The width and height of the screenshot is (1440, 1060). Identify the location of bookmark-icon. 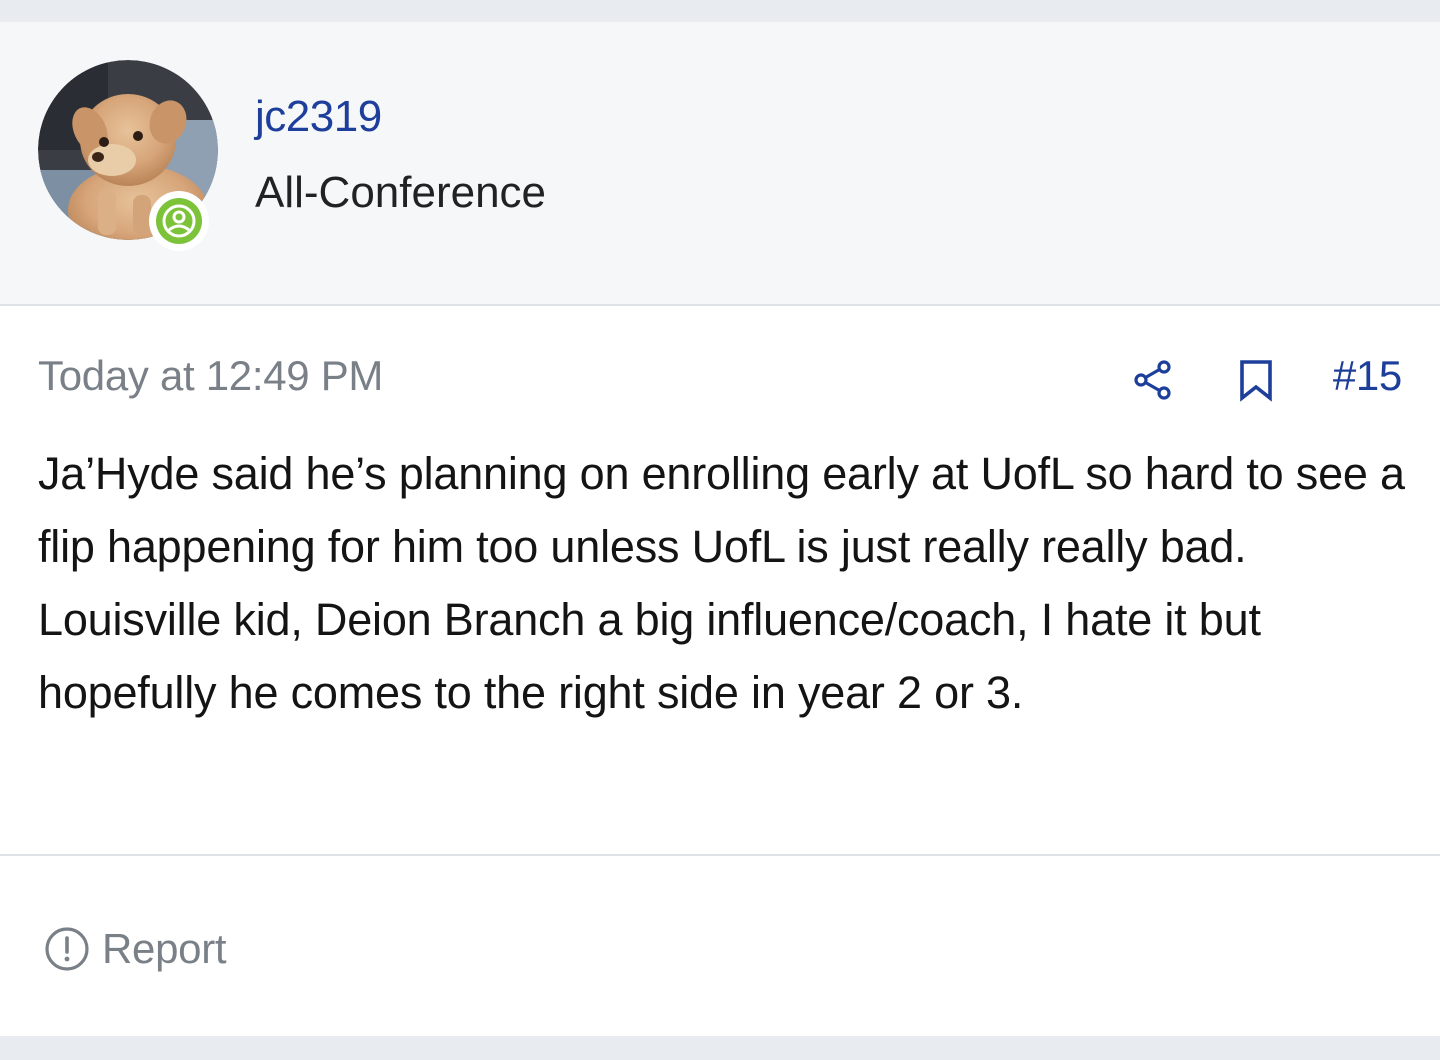
(1256, 381).